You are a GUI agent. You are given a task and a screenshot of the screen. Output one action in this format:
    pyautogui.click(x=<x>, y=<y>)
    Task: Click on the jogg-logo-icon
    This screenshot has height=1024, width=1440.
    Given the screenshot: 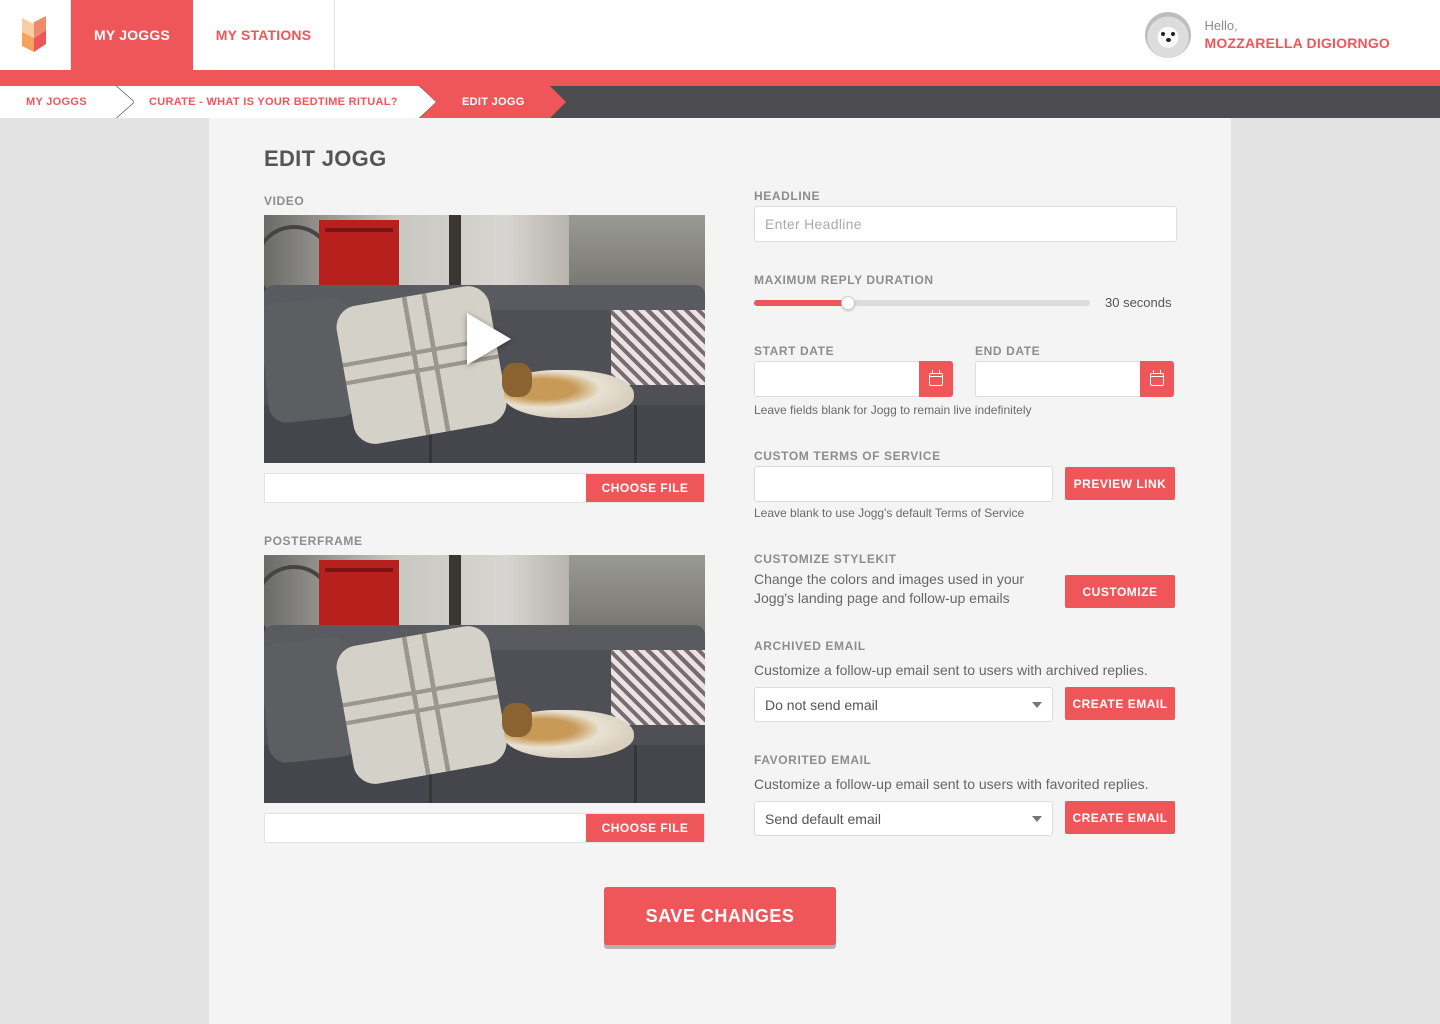 What is the action you would take?
    pyautogui.click(x=34, y=34)
    